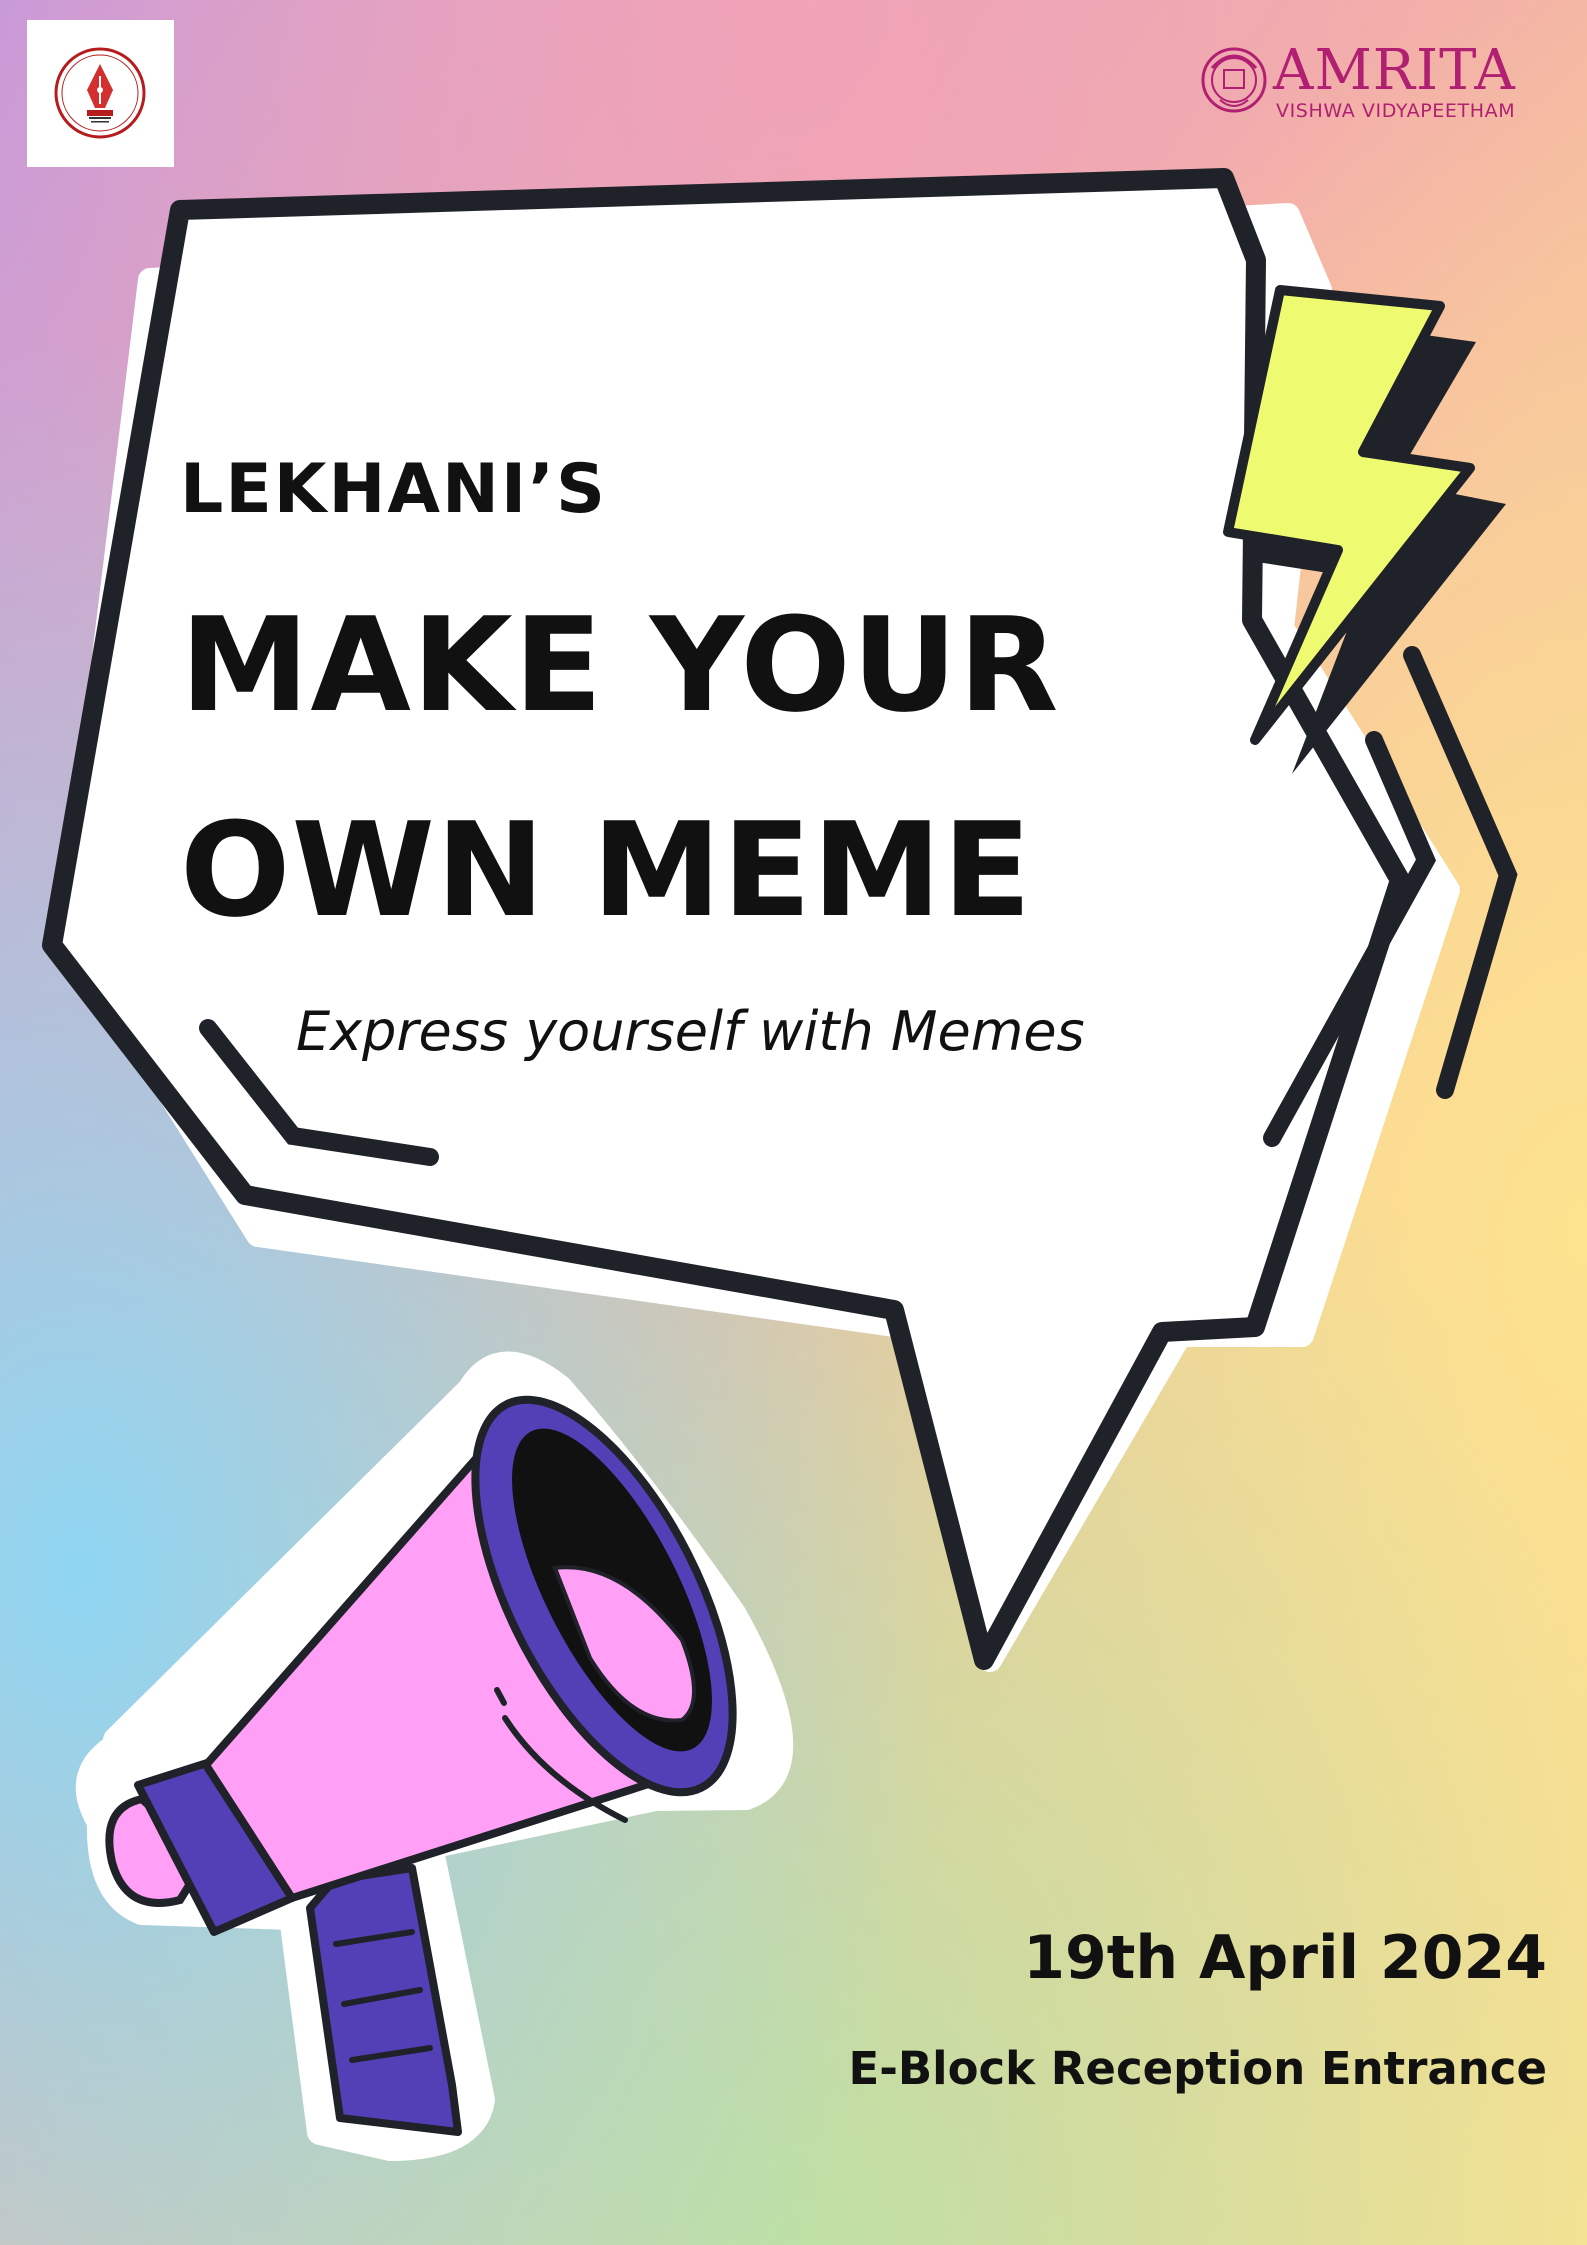  Describe the element at coordinates (1364, 529) in the screenshot. I see `lightning-bolt-icon` at that location.